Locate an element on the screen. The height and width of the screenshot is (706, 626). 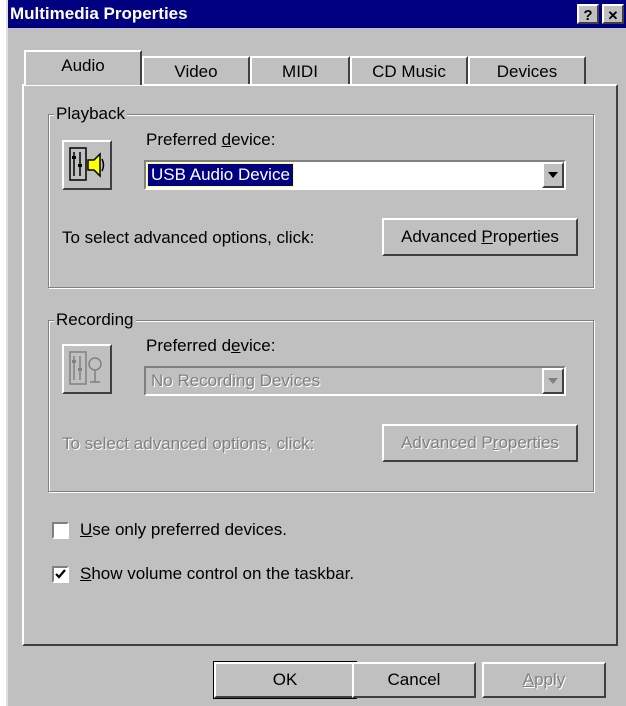
recording-device-select: No Recording Devices is located at coordinates (355, 381).